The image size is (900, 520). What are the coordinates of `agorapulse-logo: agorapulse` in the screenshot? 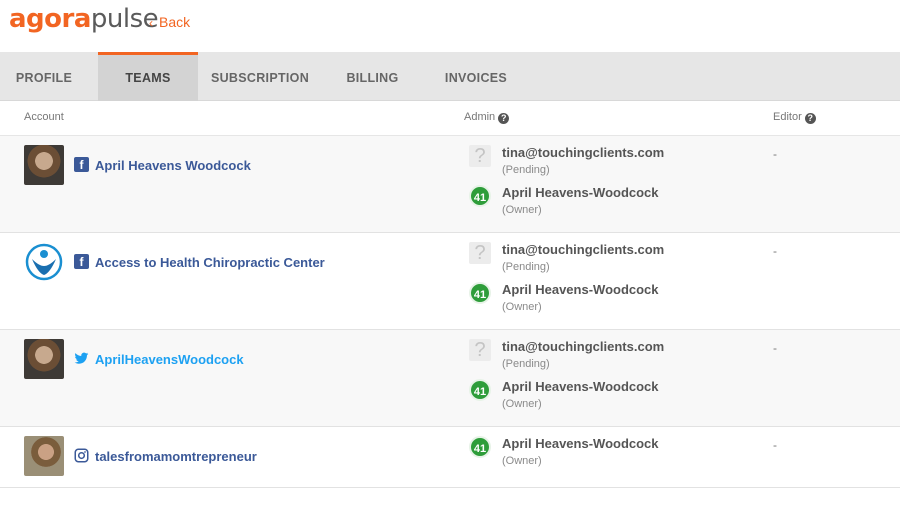 It's located at (84, 19).